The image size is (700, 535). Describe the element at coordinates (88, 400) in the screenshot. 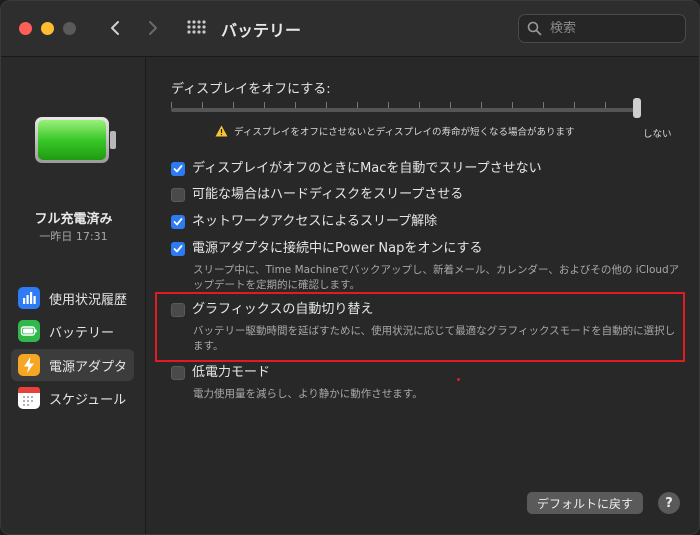

I see `sidebar-item-label: スケジュール` at that location.